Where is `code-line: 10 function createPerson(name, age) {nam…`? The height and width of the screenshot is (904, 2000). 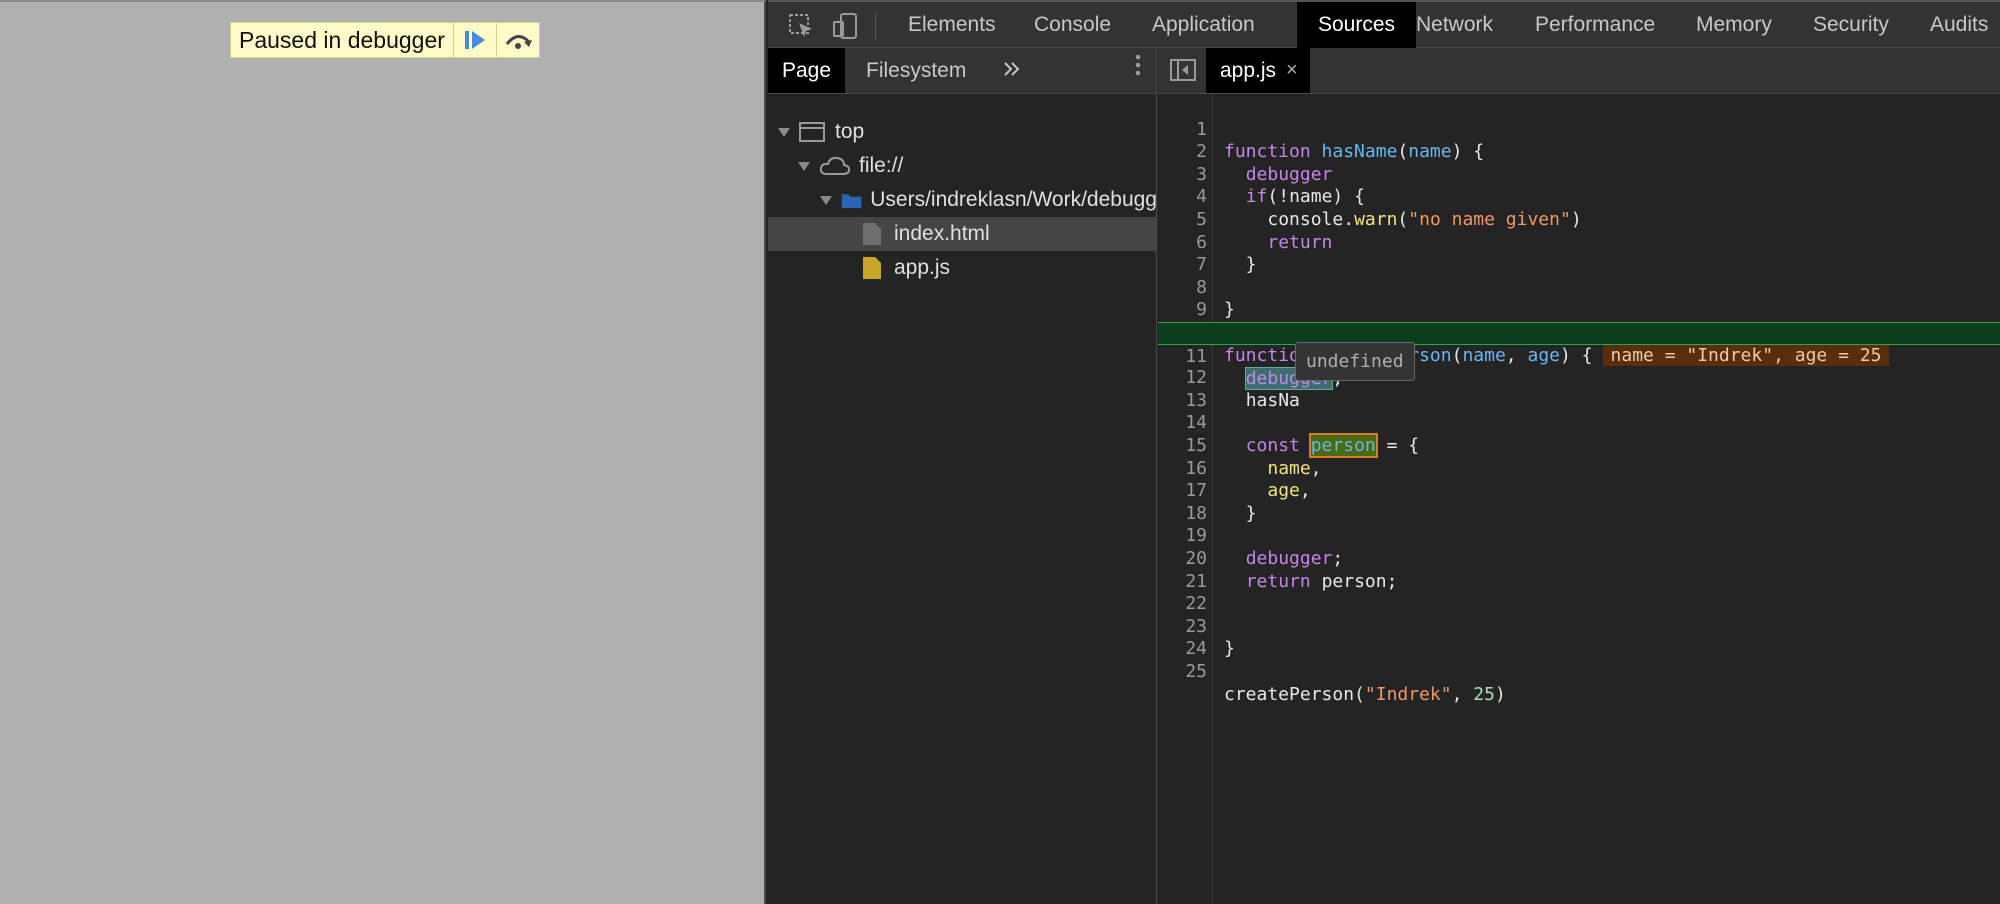
code-line: 10 function createPerson(name, age) {nam… is located at coordinates (1579, 332).